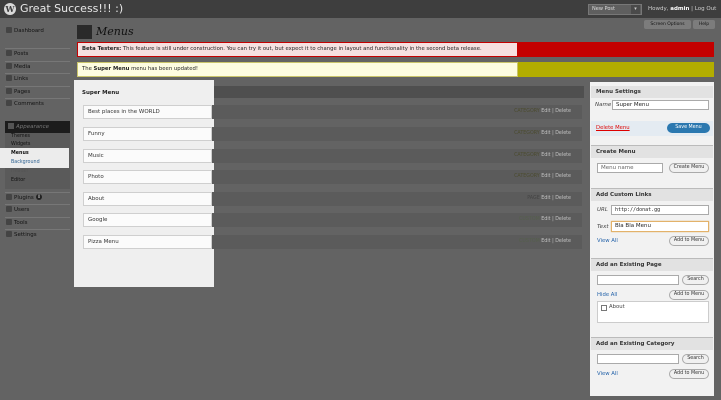 The image size is (721, 400). What do you see at coordinates (40, 137) in the screenshot?
I see `submenu-item-themes: Themes` at bounding box center [40, 137].